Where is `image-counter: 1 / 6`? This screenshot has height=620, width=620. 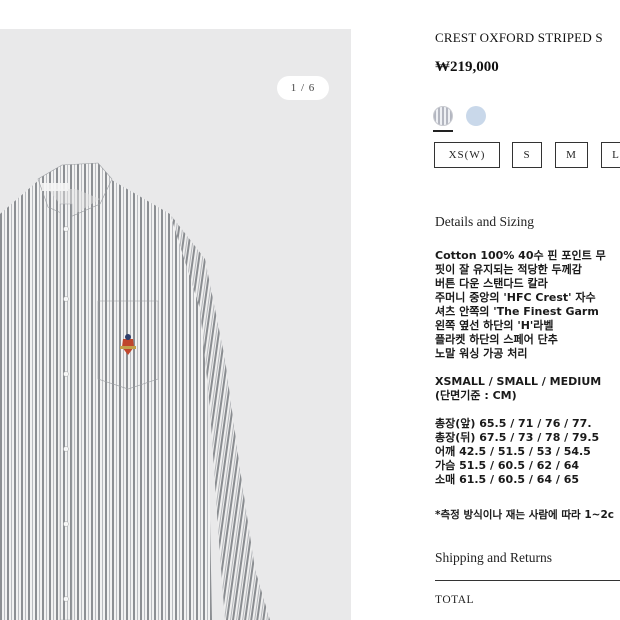 image-counter: 1 / 6 is located at coordinates (303, 88).